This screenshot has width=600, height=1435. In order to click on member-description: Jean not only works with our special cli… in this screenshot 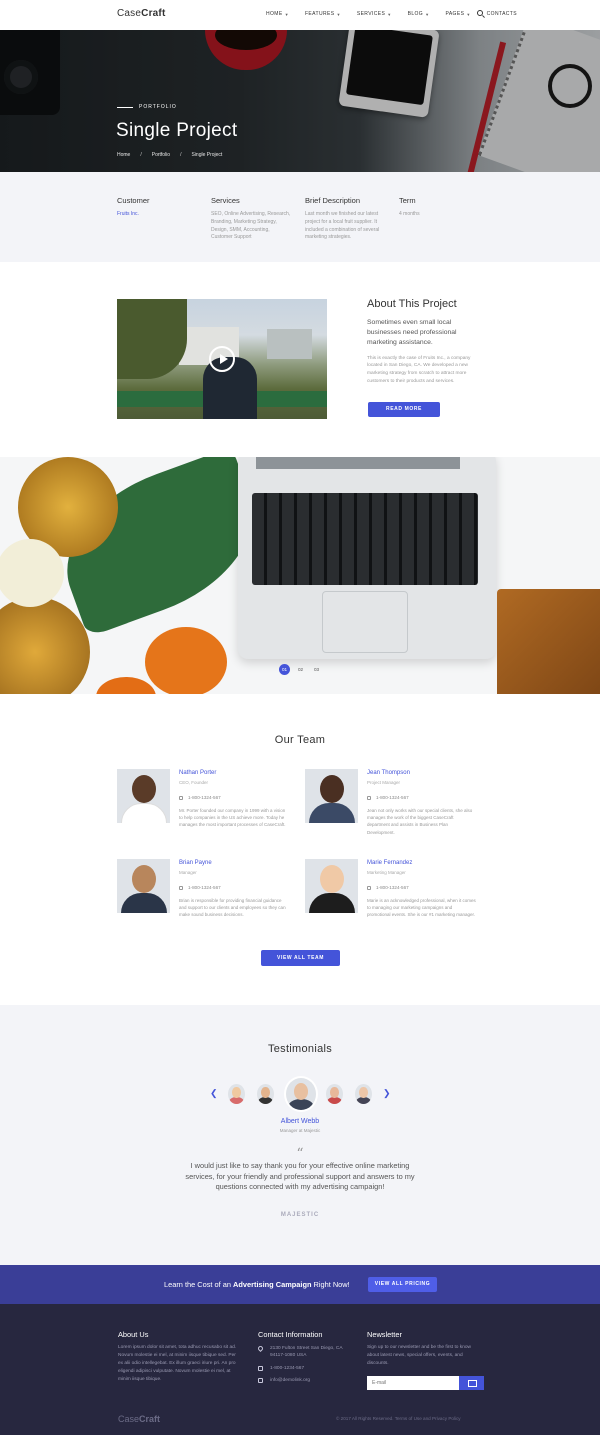, I will do `click(420, 821)`.